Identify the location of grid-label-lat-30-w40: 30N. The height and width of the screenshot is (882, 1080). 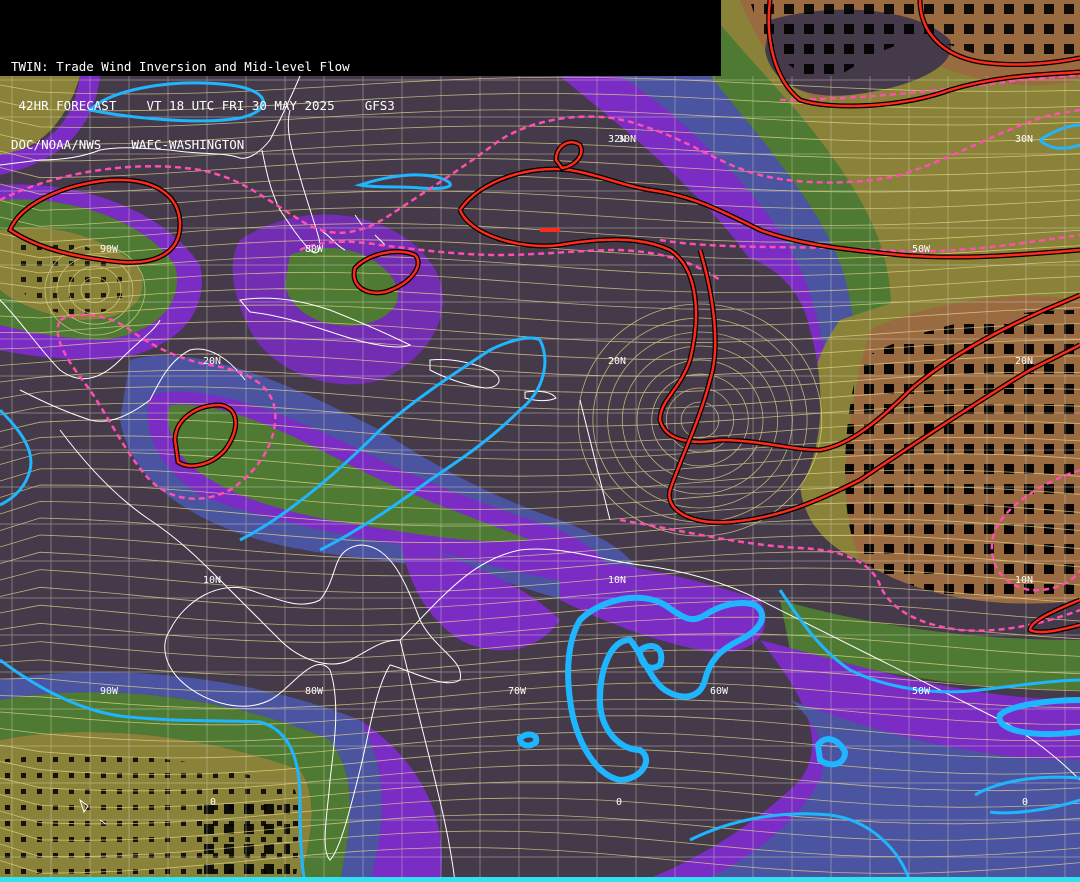
(1024, 139).